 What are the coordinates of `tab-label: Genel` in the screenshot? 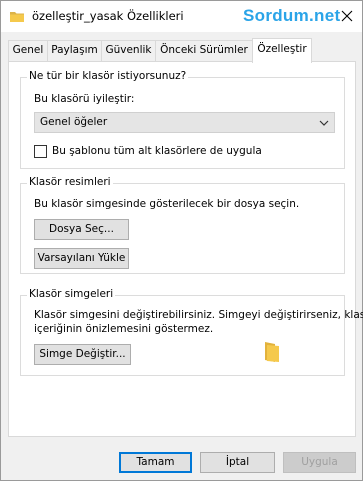 It's located at (28, 50).